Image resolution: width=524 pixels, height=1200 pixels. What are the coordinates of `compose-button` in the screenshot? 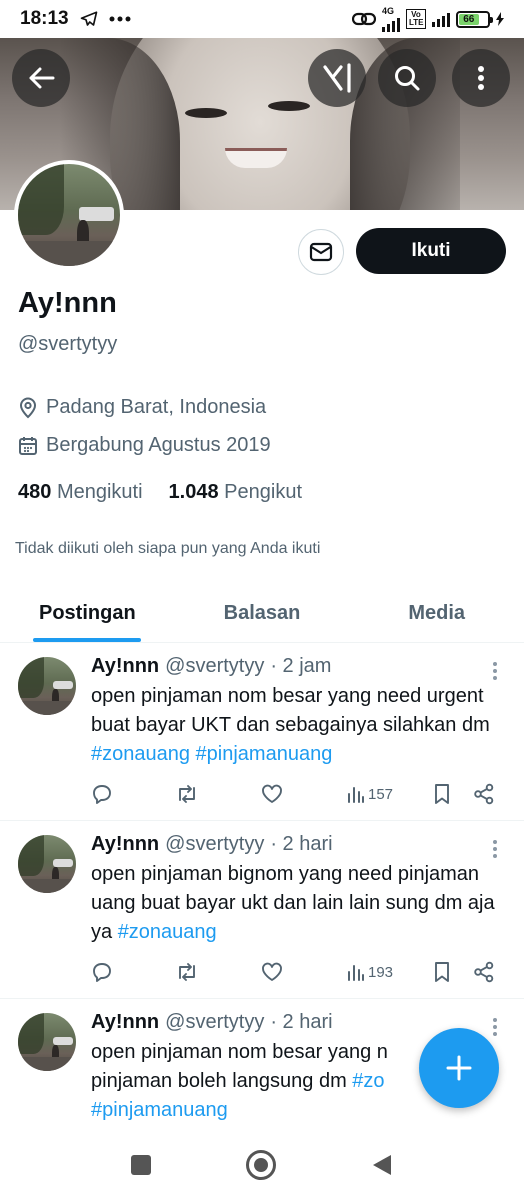 It's located at (459, 1068).